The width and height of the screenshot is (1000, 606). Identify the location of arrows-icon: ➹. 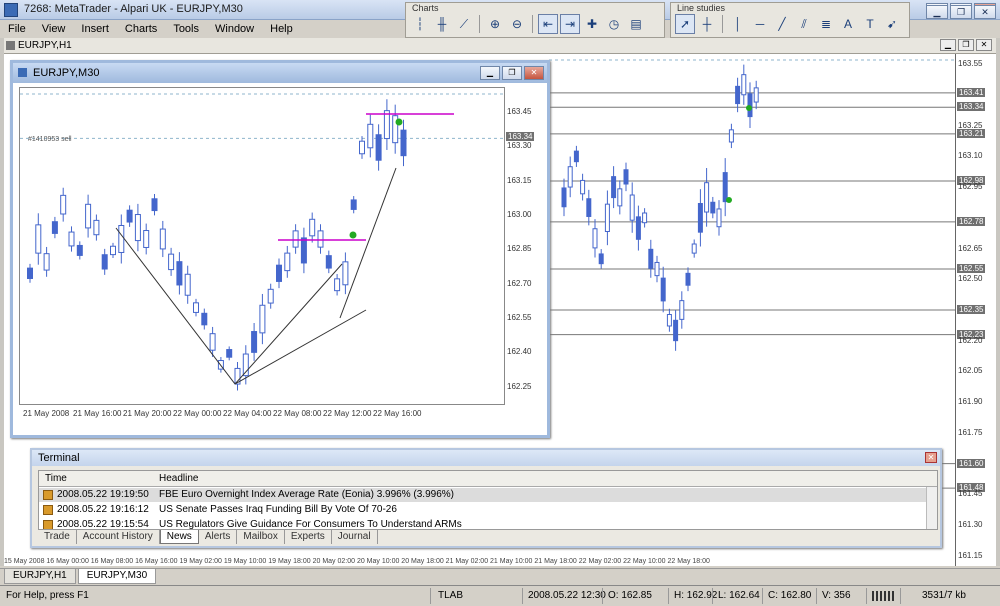
(892, 24).